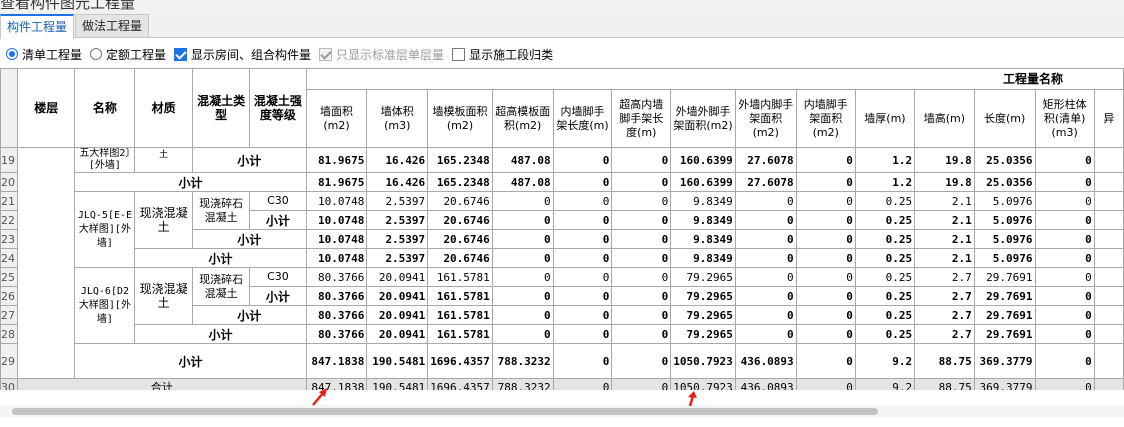 This screenshot has height=427, width=1124. Describe the element at coordinates (765, 361) in the screenshot. I see `cell-outer-inner-scaffold-area: 436.0893` at that location.